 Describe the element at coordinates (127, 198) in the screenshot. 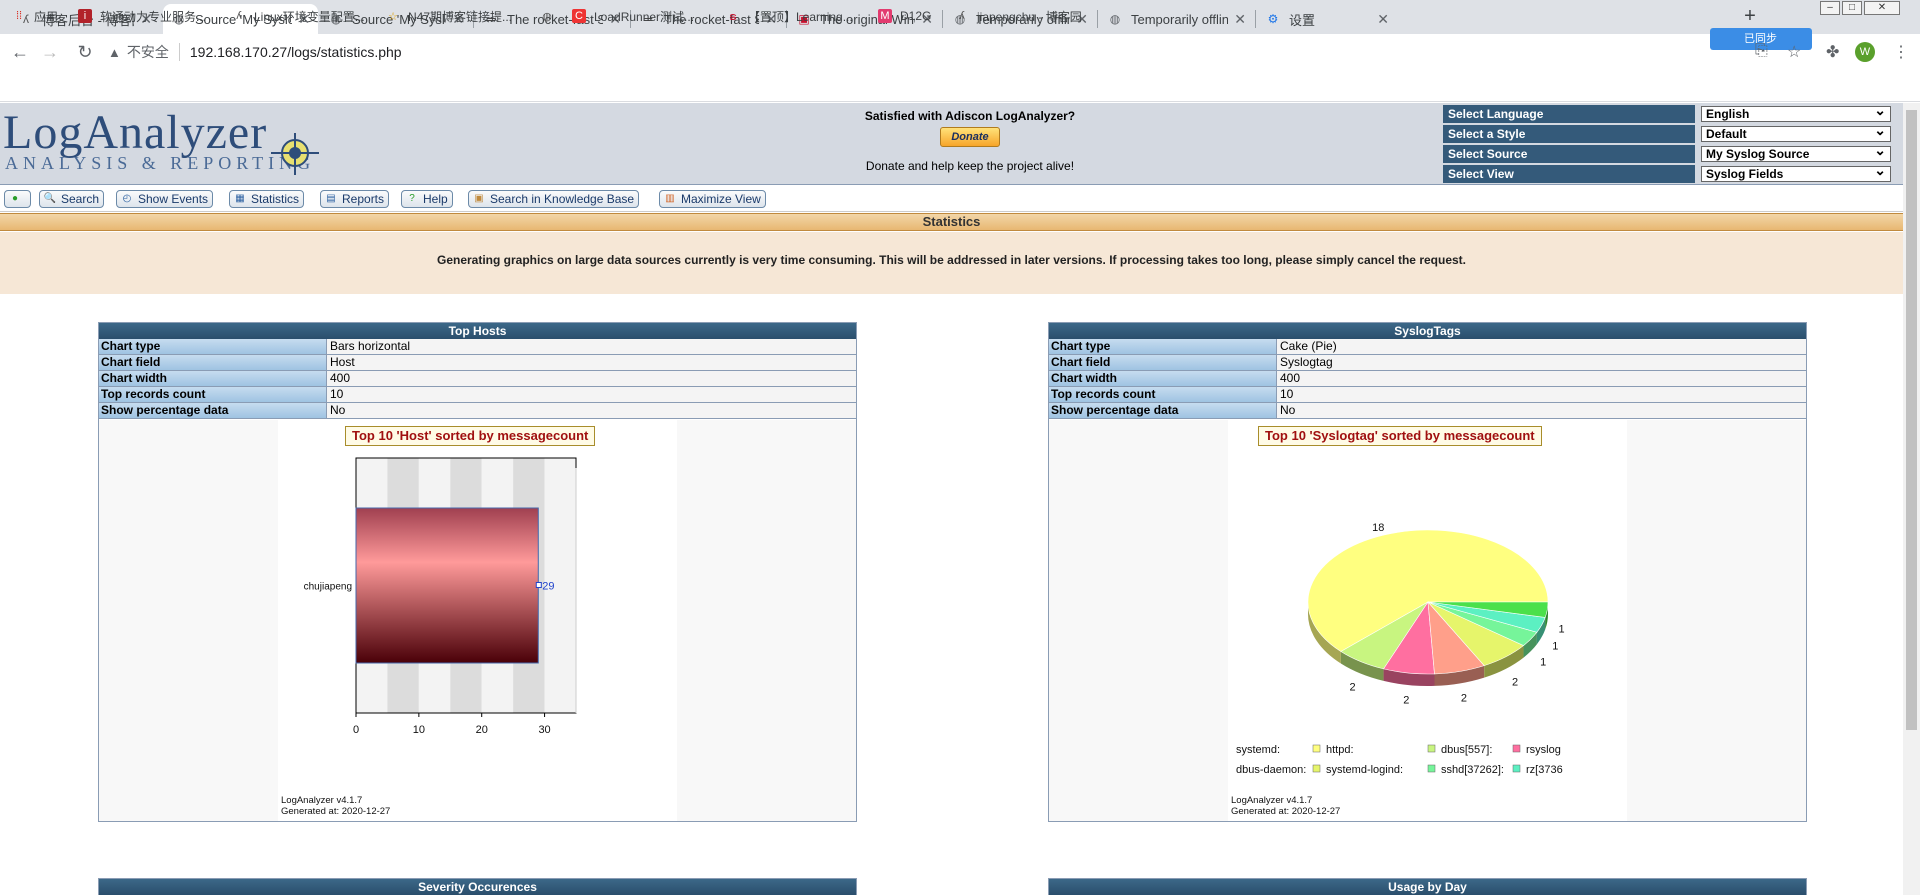

I see `events-icon: ◴` at that location.